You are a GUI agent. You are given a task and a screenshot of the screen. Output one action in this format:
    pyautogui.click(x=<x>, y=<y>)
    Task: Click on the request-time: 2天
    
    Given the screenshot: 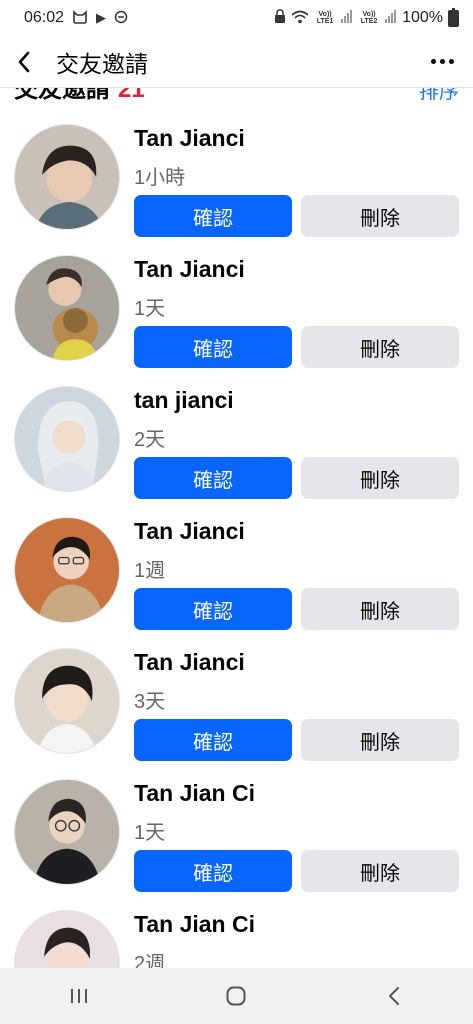 What is the action you would take?
    pyautogui.click(x=150, y=440)
    